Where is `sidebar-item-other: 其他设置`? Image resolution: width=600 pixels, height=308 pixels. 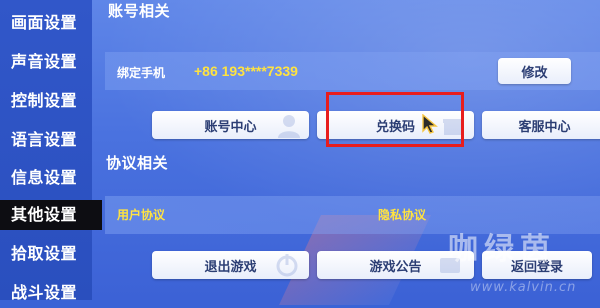
sidebar-item-other: 其他设置 is located at coordinates (51, 215).